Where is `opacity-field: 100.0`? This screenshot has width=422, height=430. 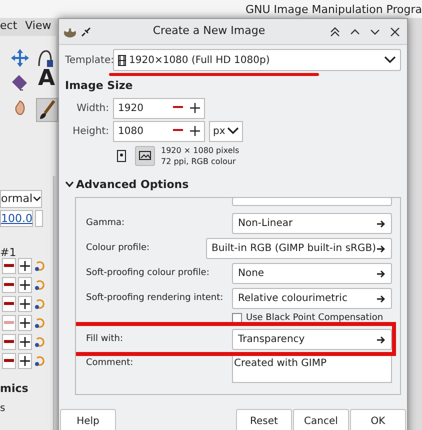
opacity-field: 100.0 is located at coordinates (16, 218).